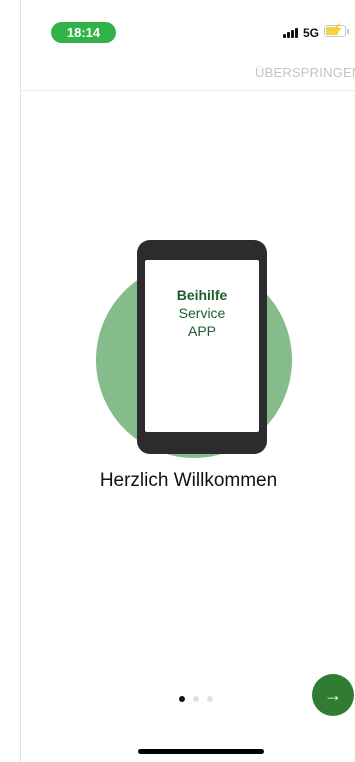 The image size is (355, 762). I want to click on app-brand: Beihilfe Service APP, so click(202, 313).